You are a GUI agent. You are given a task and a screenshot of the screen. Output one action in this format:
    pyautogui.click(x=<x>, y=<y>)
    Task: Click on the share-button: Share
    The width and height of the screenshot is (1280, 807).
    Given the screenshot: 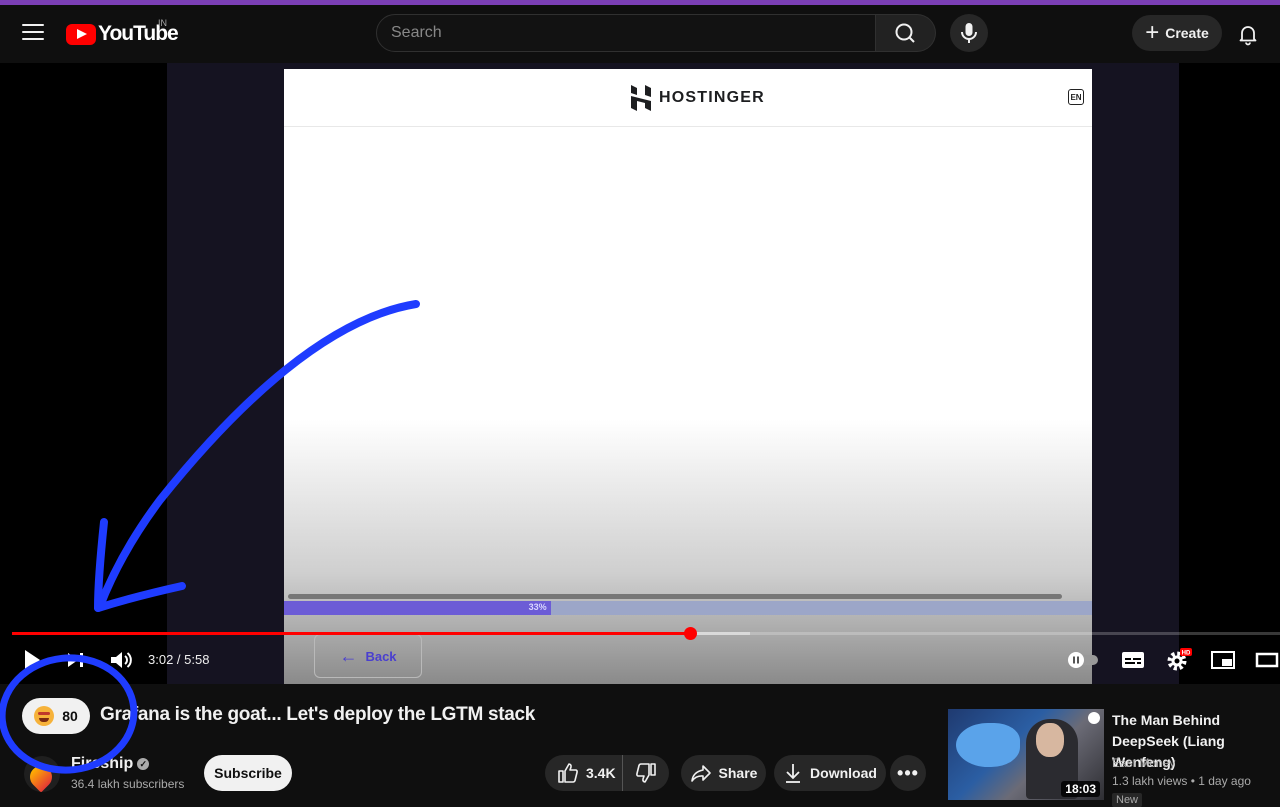 What is the action you would take?
    pyautogui.click(x=723, y=773)
    